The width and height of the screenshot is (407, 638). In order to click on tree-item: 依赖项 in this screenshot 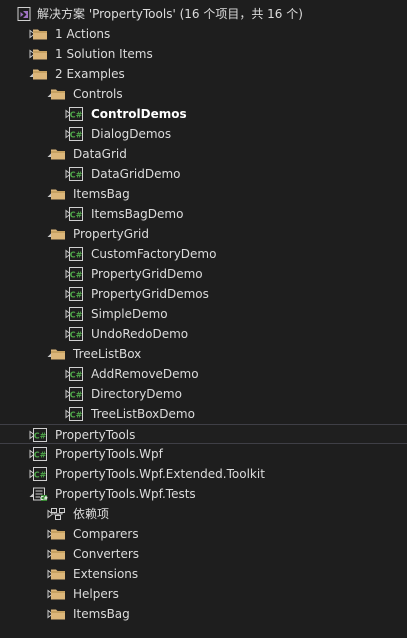, I will do `click(203, 514)`.